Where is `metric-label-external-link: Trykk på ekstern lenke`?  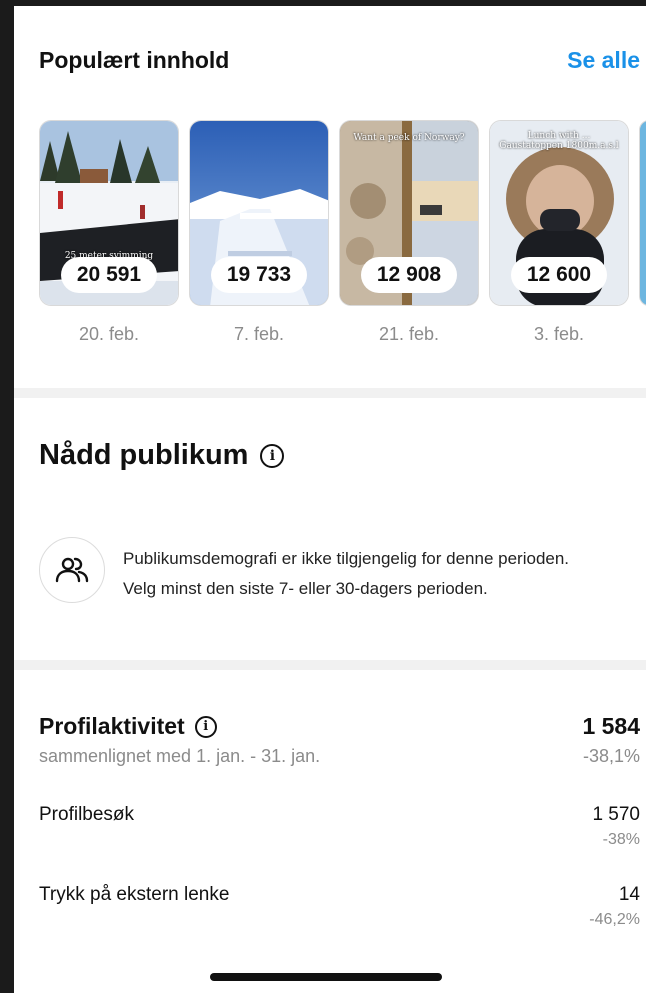 metric-label-external-link: Trykk på ekstern lenke is located at coordinates (134, 894).